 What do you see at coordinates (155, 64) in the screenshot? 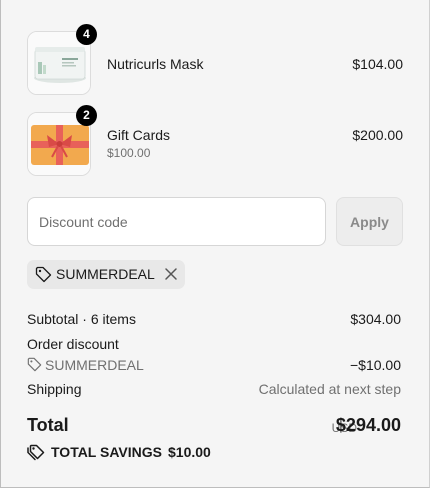
I see `item-name: Nutricurls Mask` at bounding box center [155, 64].